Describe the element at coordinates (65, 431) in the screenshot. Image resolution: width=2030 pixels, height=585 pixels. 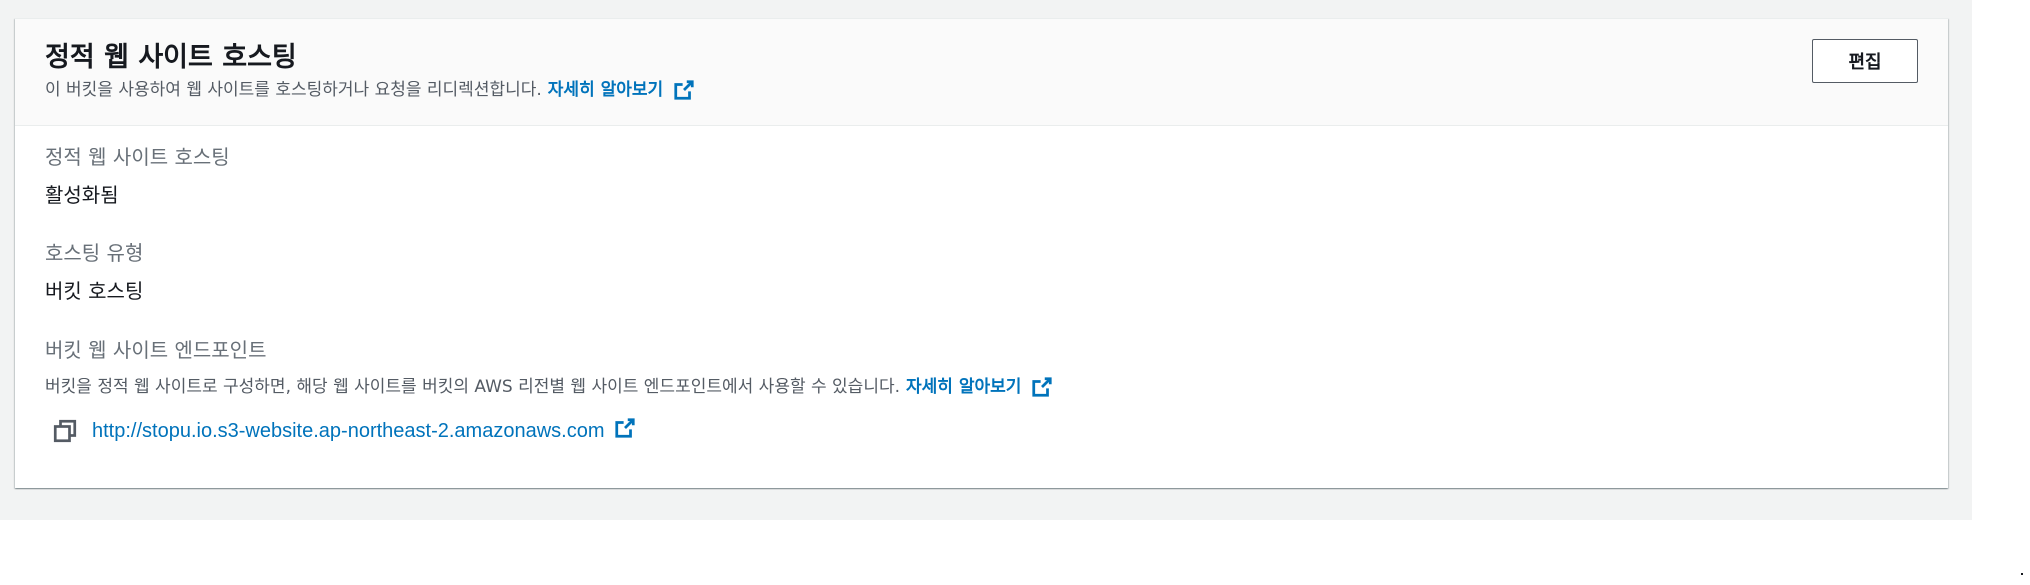
I see `copy-icon` at that location.